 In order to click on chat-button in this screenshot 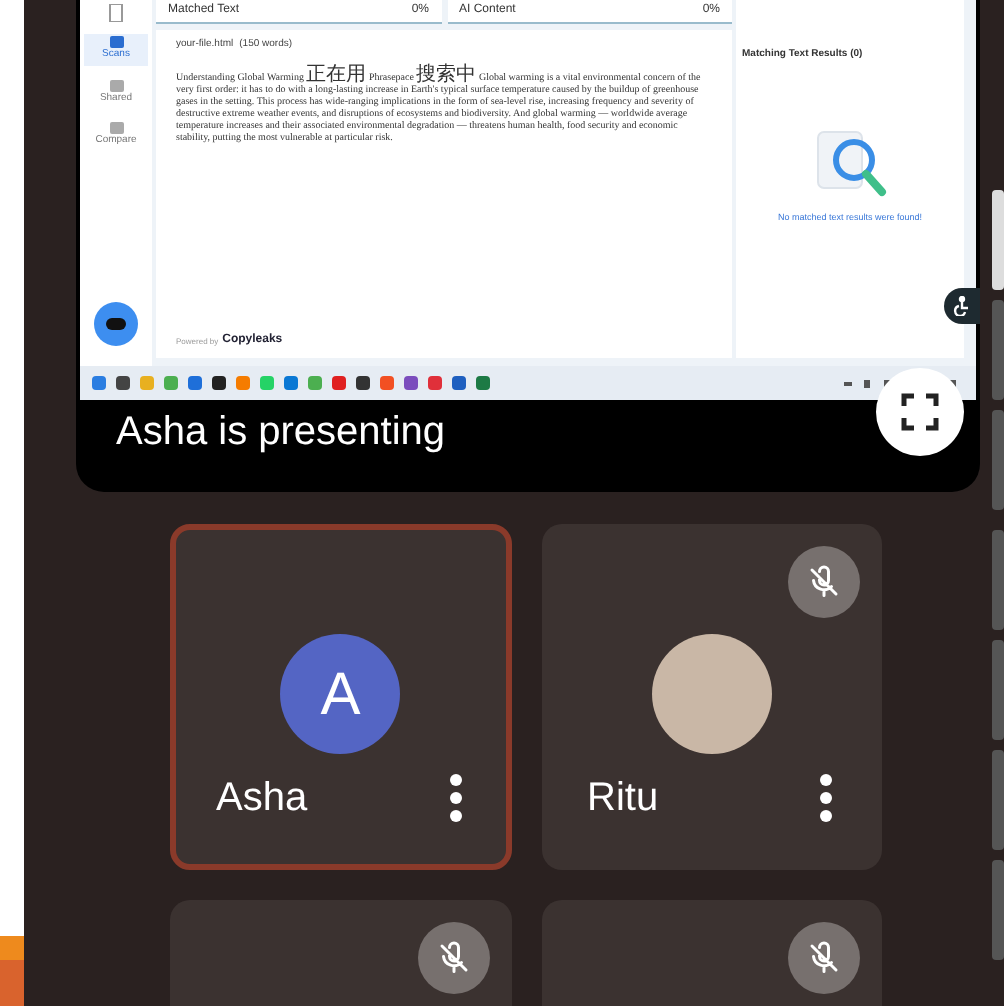, I will do `click(116, 324)`.